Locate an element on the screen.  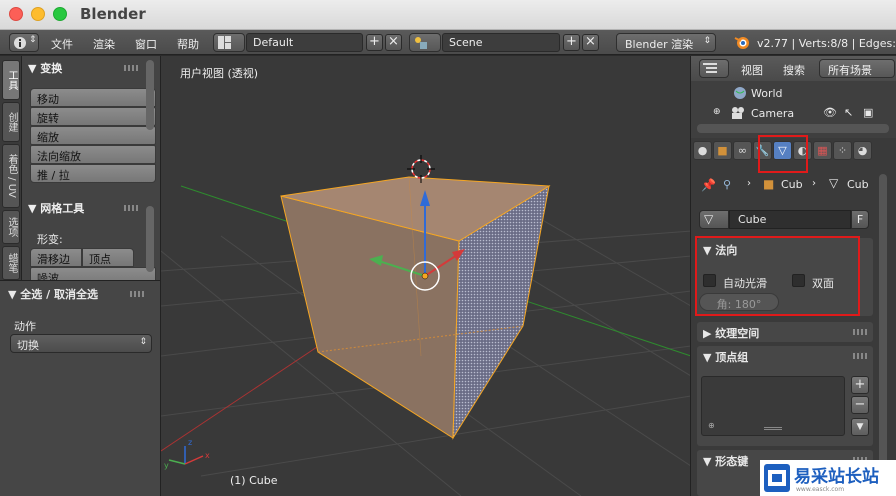
tool-shelf-scrollbar-lower is located at coordinates (150, 239).